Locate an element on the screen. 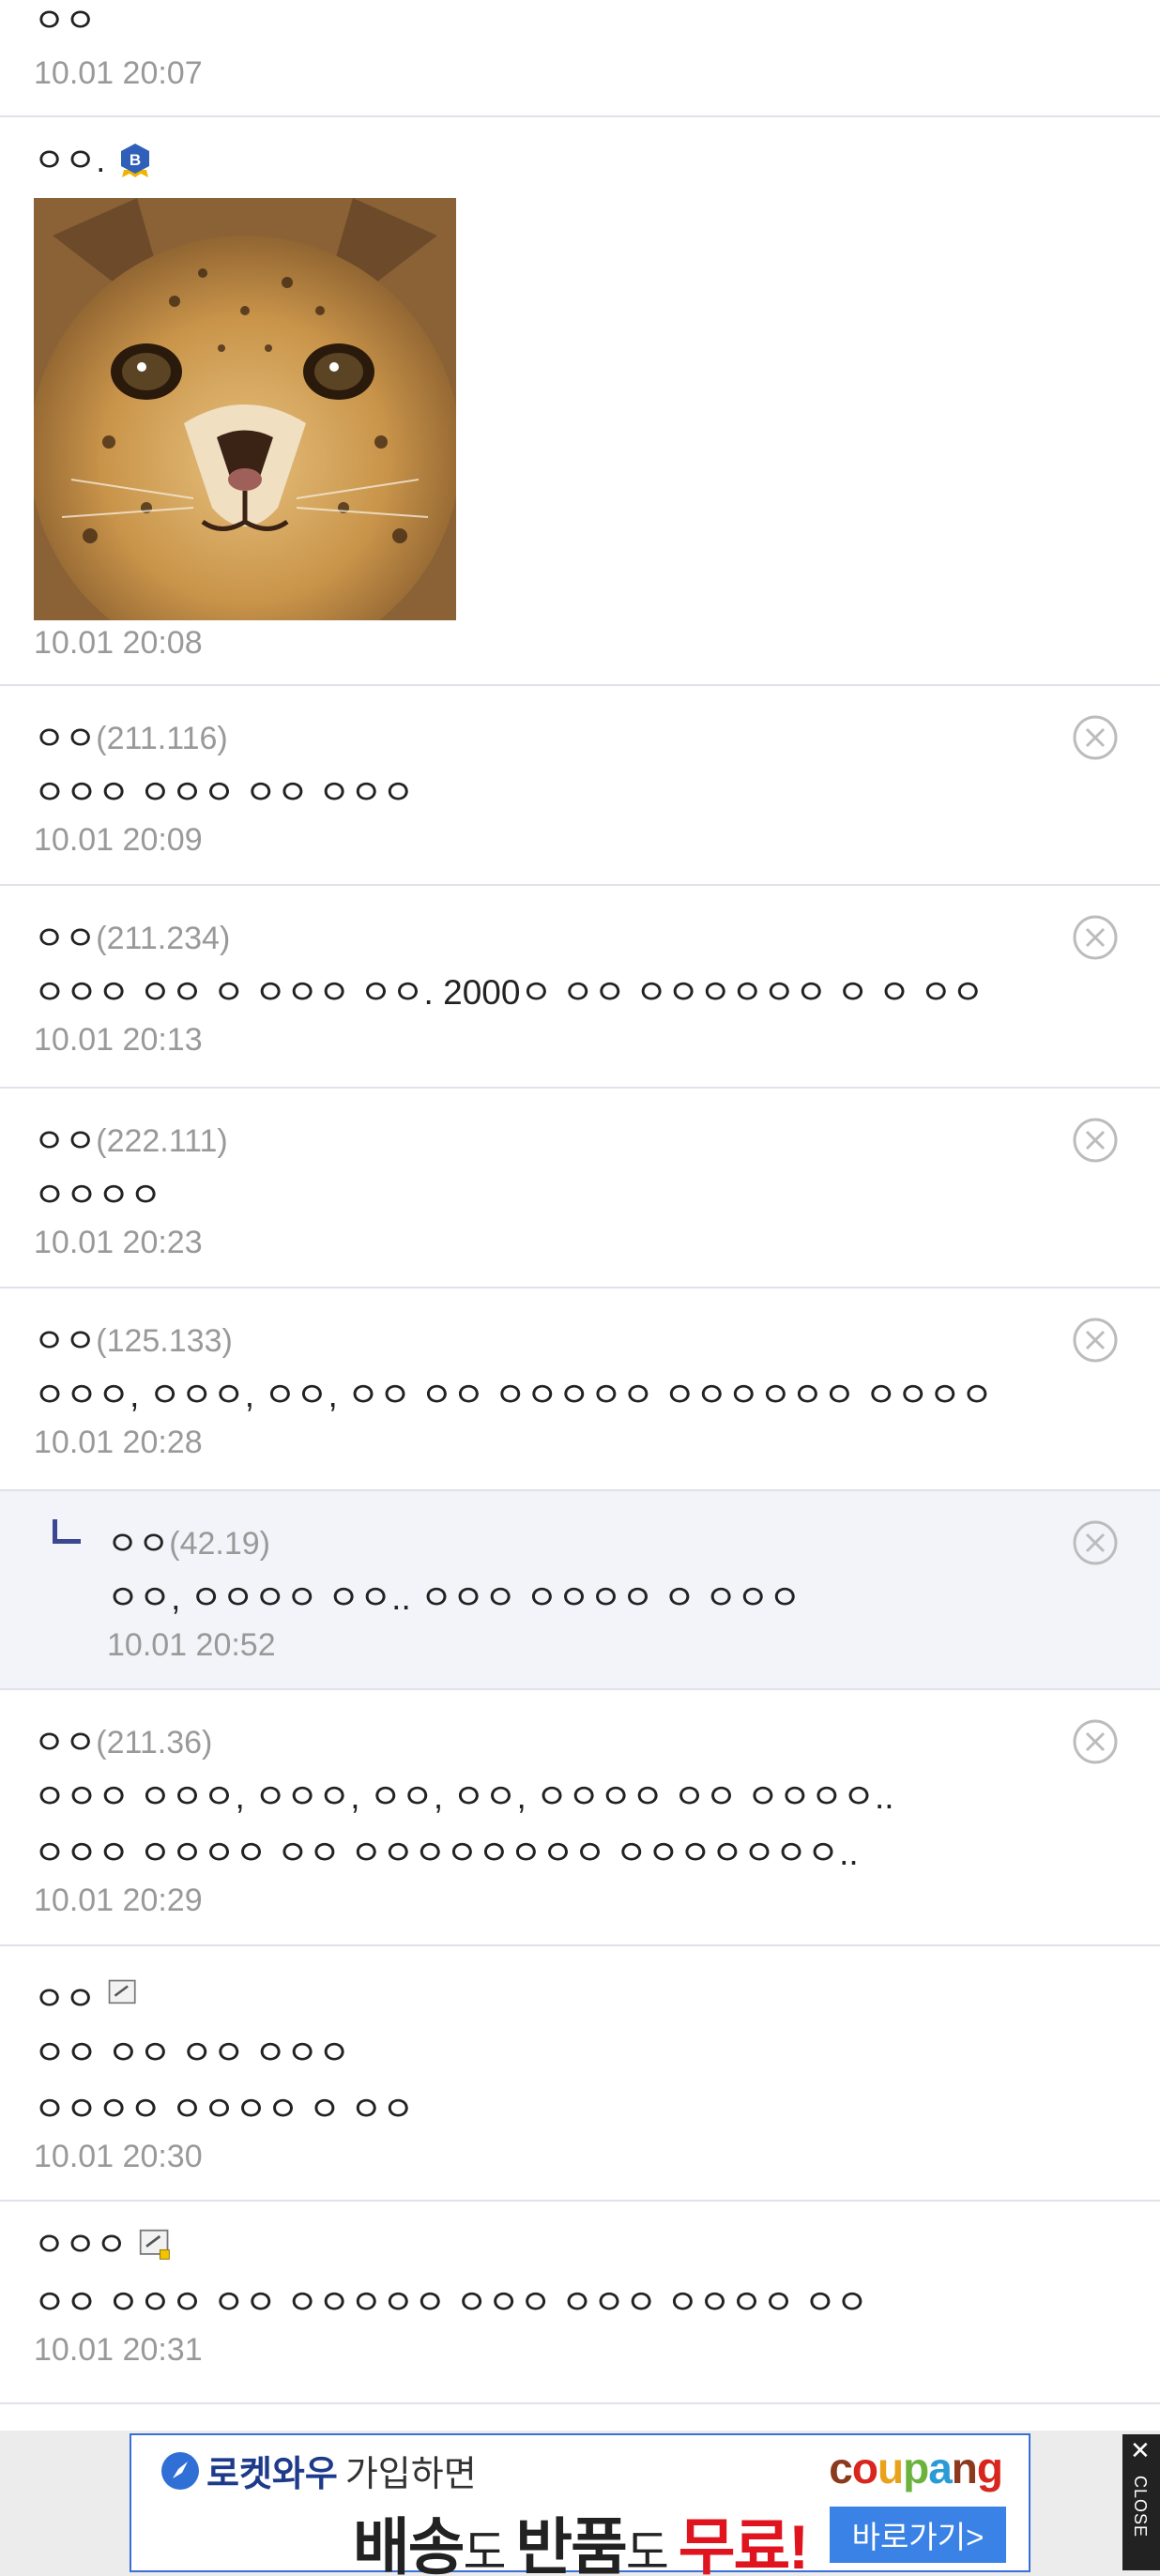  ad-close-button: ✕ CLOSE is located at coordinates (1141, 2502).